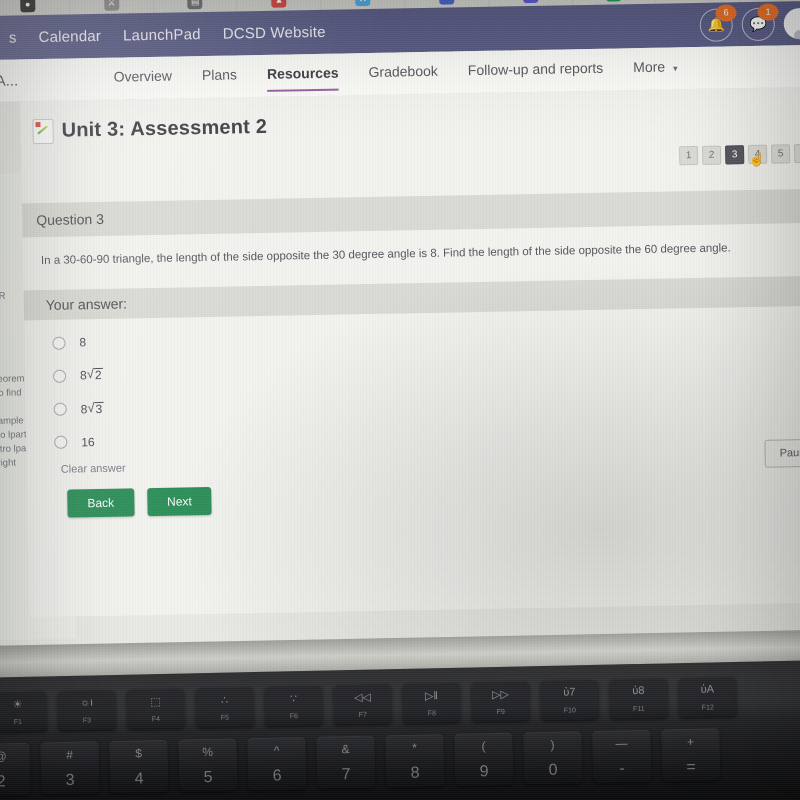 The image size is (800, 800). I want to click on key-number-label: 6, so click(277, 776).